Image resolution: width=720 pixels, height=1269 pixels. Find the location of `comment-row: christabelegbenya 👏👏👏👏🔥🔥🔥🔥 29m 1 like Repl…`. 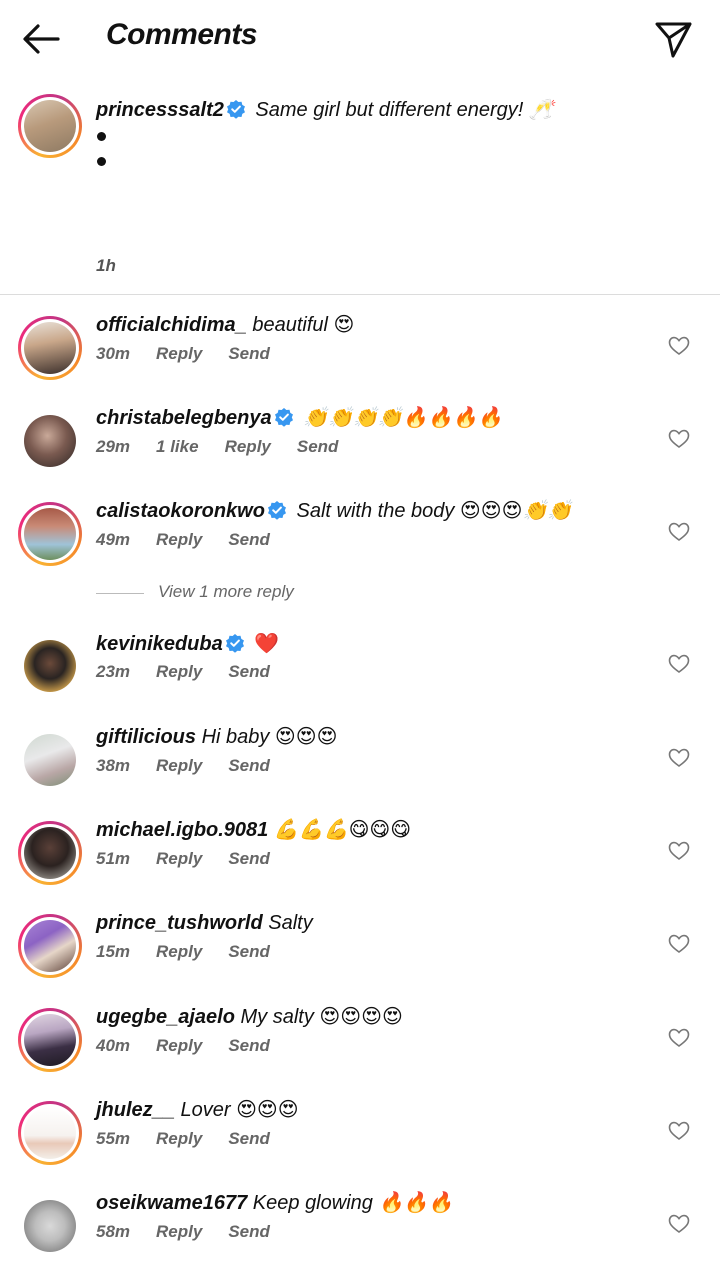

comment-row: christabelegbenya 👏👏👏👏🔥🔥🔥🔥 29m 1 like Repl… is located at coordinates (360, 445).